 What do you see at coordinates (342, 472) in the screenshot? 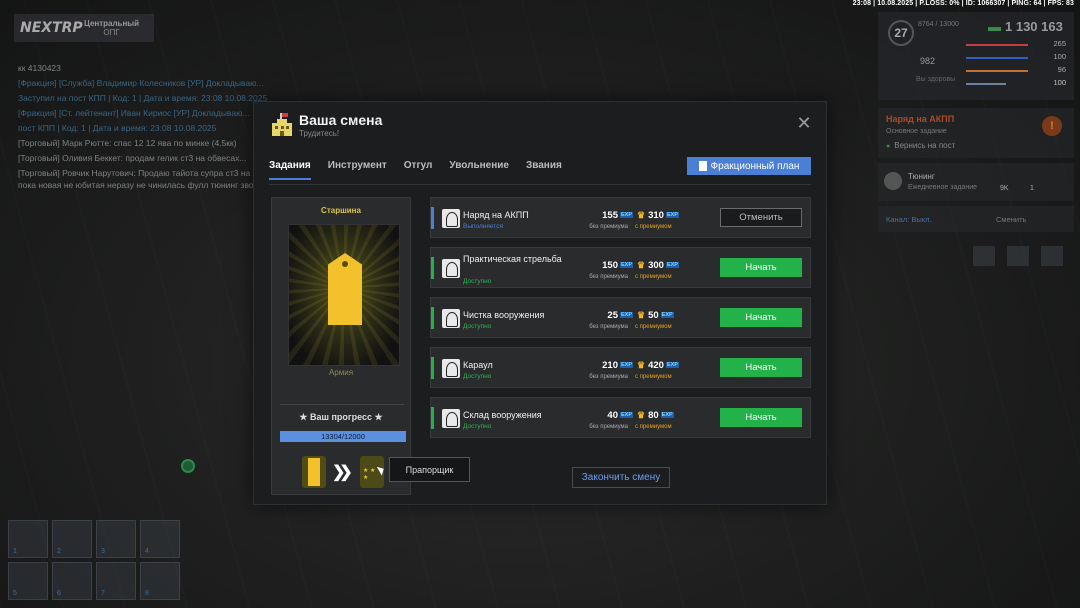
I see `double-chevron-icon: ❯❯` at bounding box center [342, 472].